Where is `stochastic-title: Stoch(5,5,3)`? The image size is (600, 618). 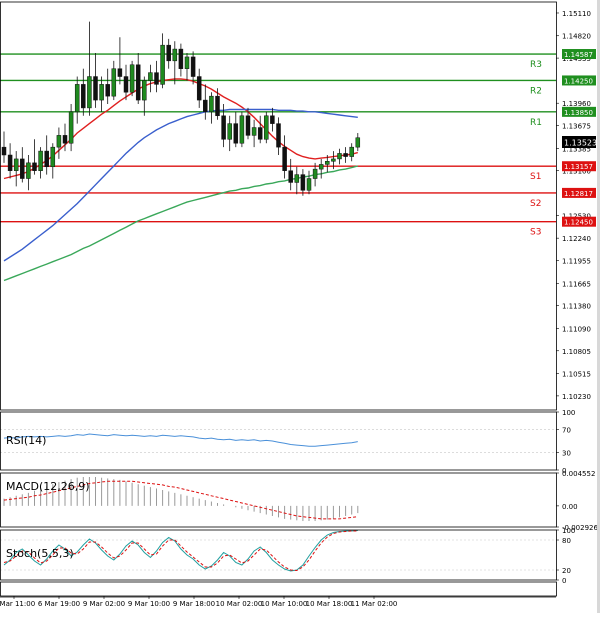 stochastic-title: Stoch(5,5,3) is located at coordinates (40, 553).